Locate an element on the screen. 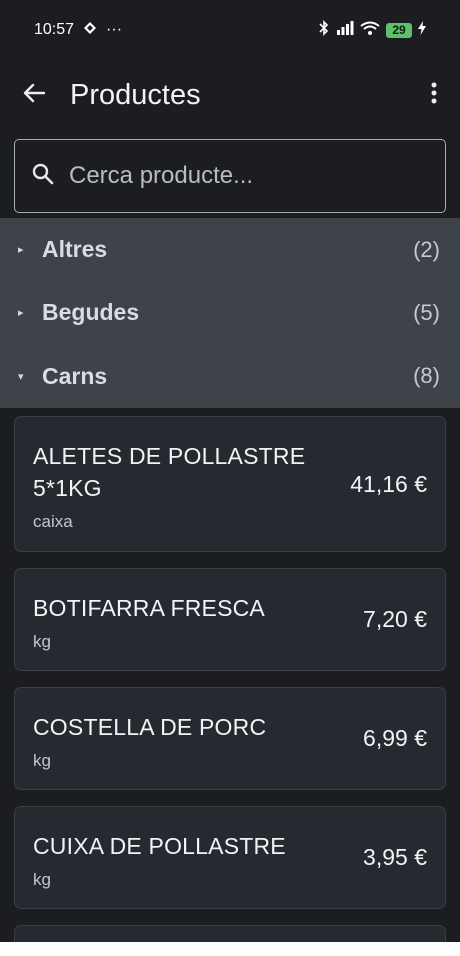 This screenshot has width=460, height=956. product-card: BOTIFARRA FRESCA kg 7,20 € is located at coordinates (230, 619).